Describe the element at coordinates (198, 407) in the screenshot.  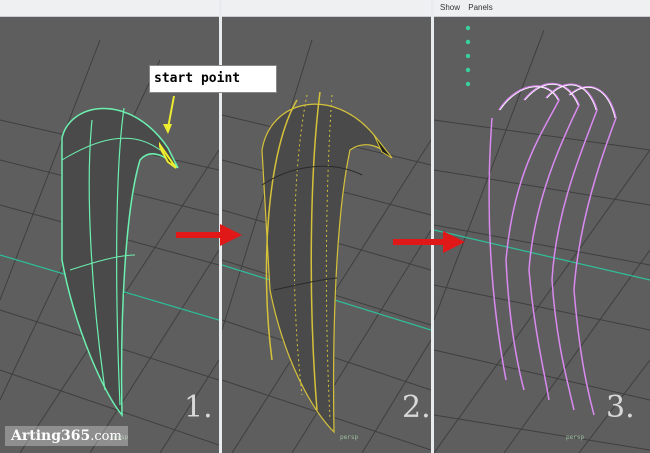
I see `step-label-1: 1.` at that location.